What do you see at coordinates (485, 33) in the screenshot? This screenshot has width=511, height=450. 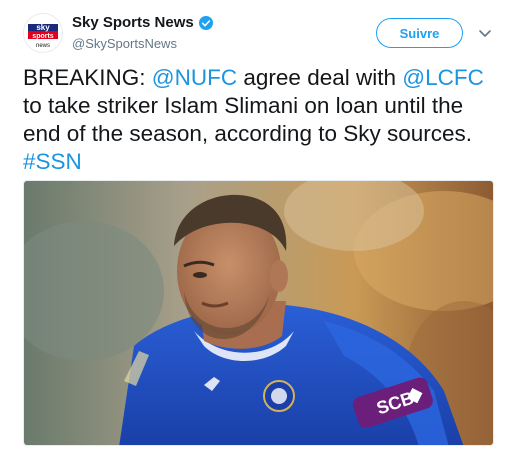 I see `chevron-down-icon` at bounding box center [485, 33].